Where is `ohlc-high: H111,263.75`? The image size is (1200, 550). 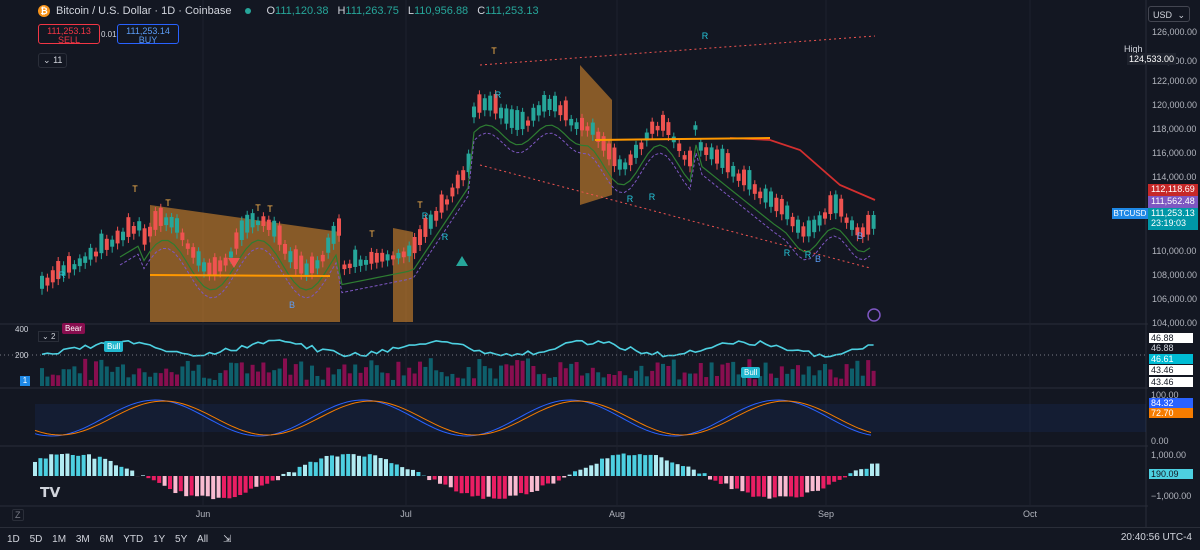
ohlc-high: H111,263.75 is located at coordinates (368, 11).